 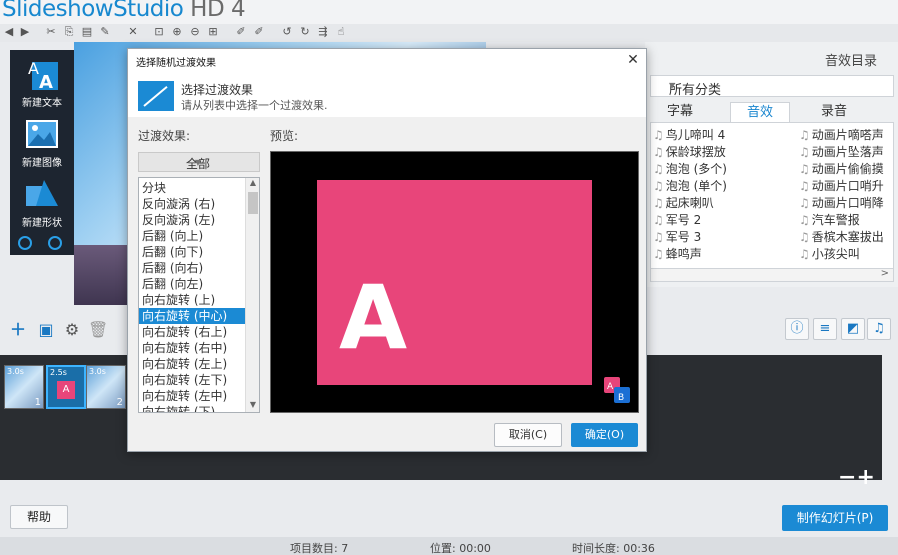 I want to click on list-item: ♫ 保龄球摆放, so click(x=689, y=151).